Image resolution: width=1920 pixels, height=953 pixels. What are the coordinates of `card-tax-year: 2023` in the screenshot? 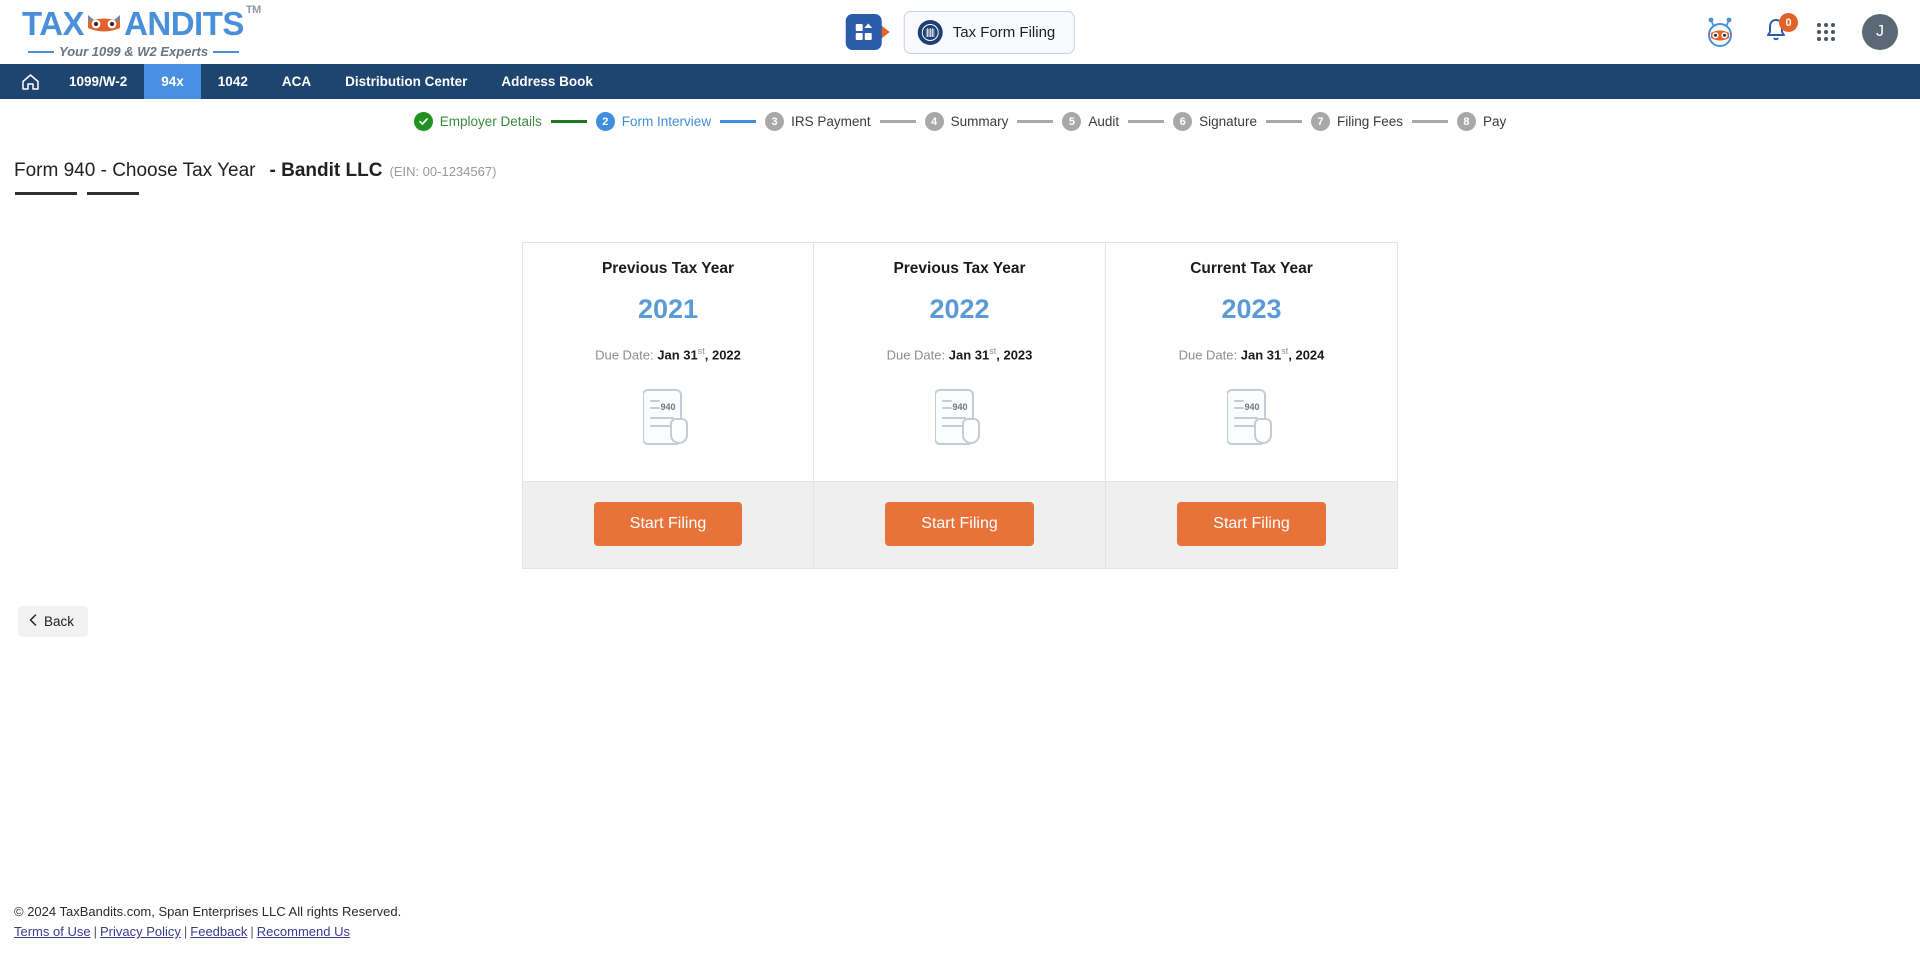 It's located at (1251, 309).